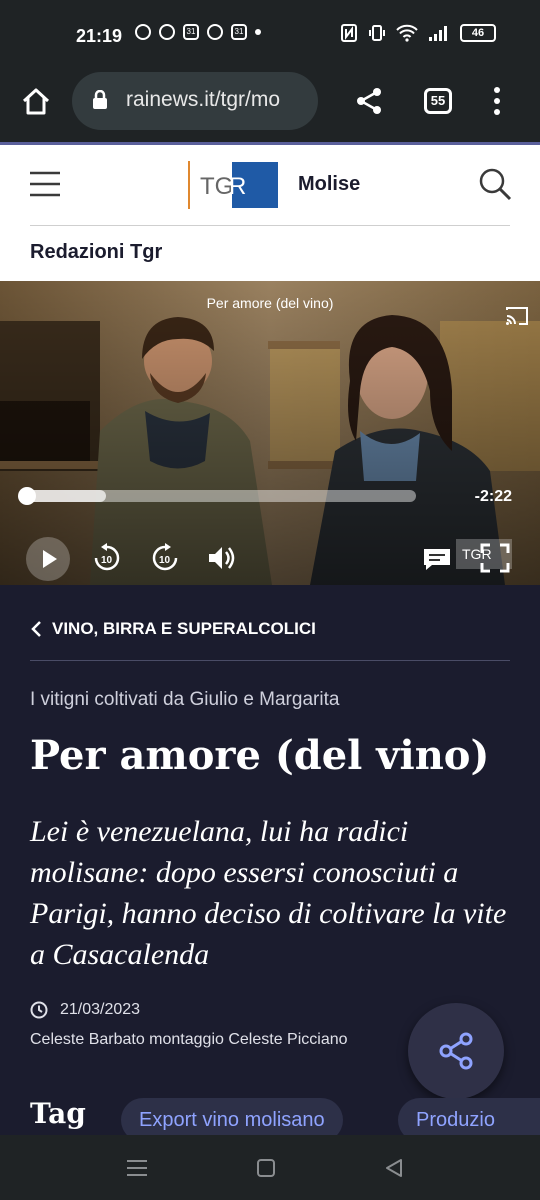 The width and height of the screenshot is (540, 1200). I want to click on system-icons: 46, so click(418, 33).